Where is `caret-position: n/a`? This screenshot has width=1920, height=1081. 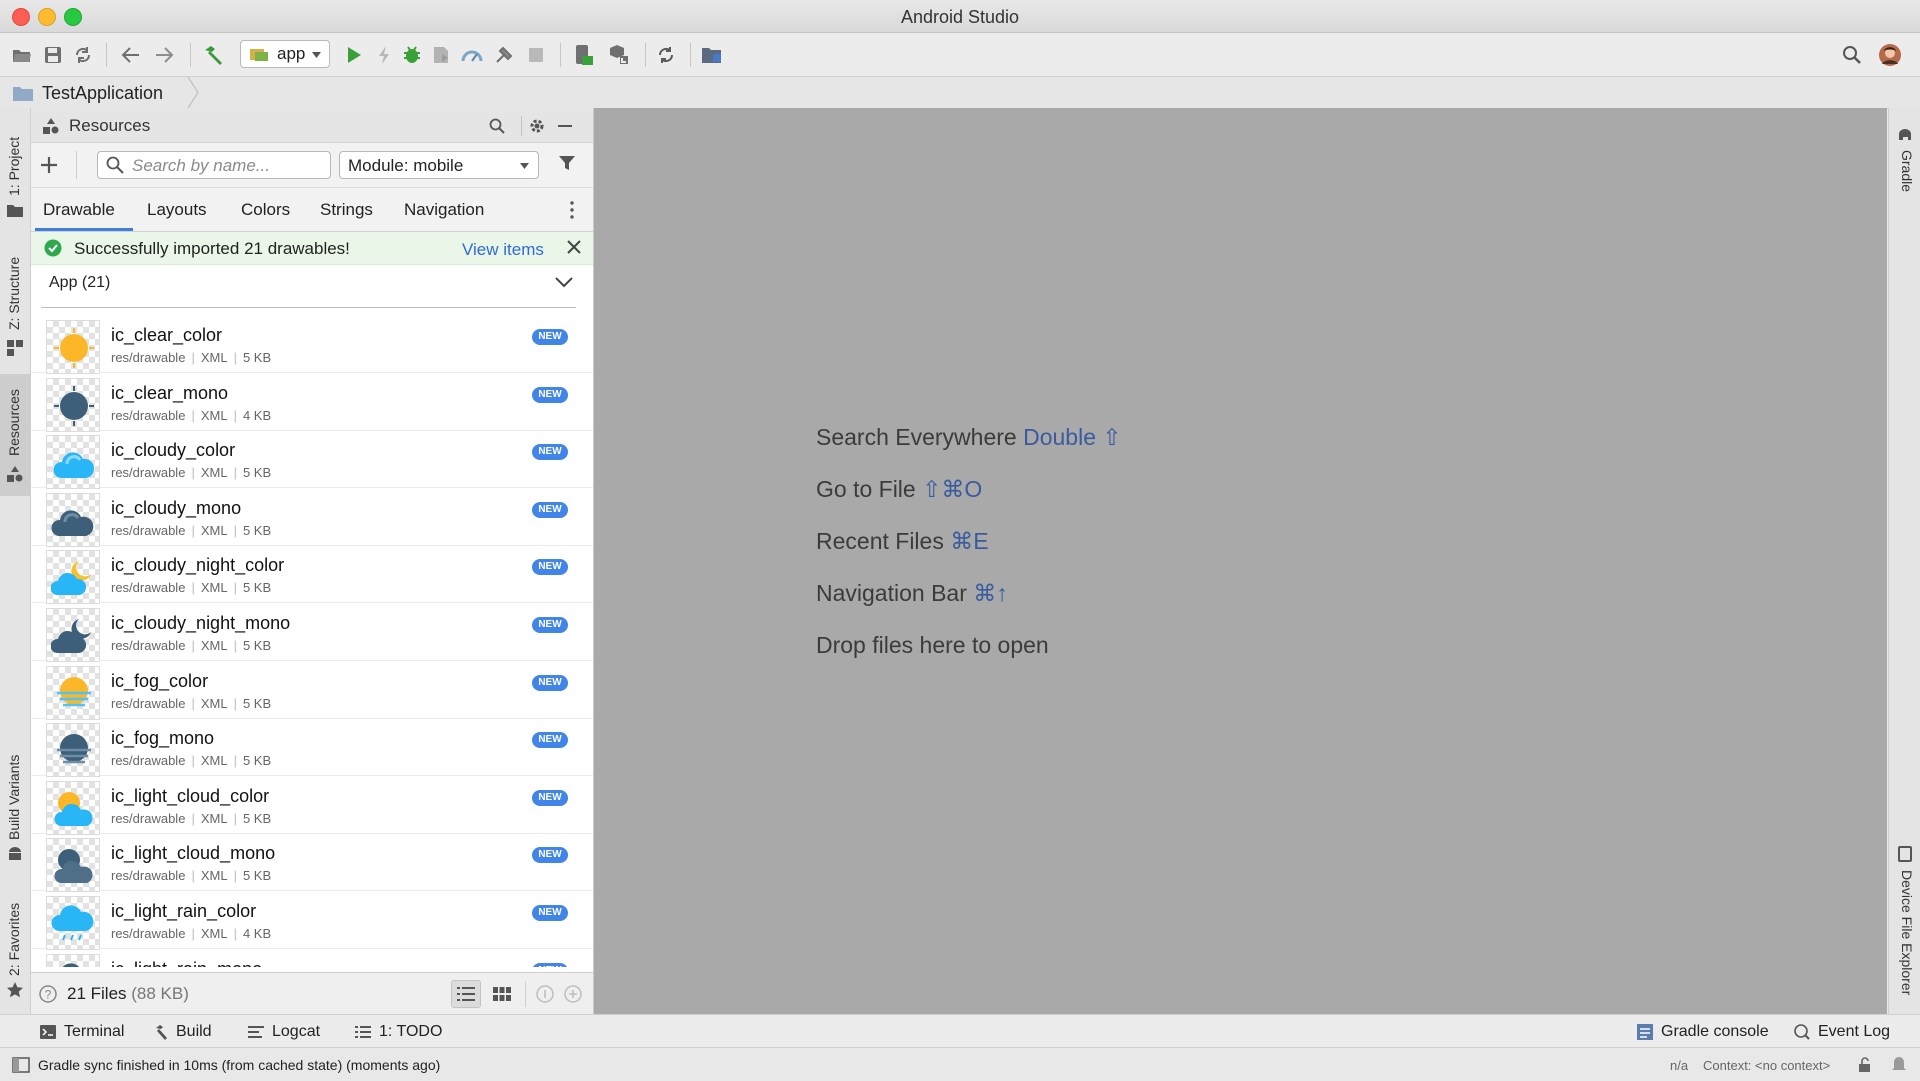
caret-position: n/a is located at coordinates (1679, 1065).